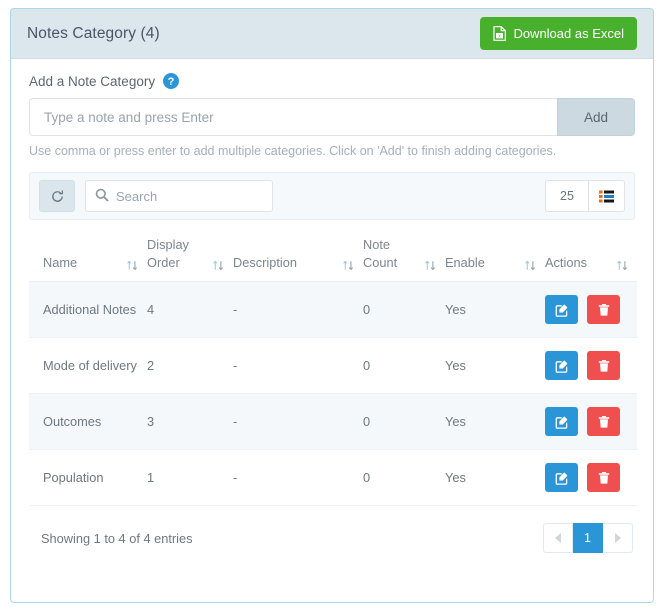  I want to click on column-header-note-count: Note Count, so click(404, 259).